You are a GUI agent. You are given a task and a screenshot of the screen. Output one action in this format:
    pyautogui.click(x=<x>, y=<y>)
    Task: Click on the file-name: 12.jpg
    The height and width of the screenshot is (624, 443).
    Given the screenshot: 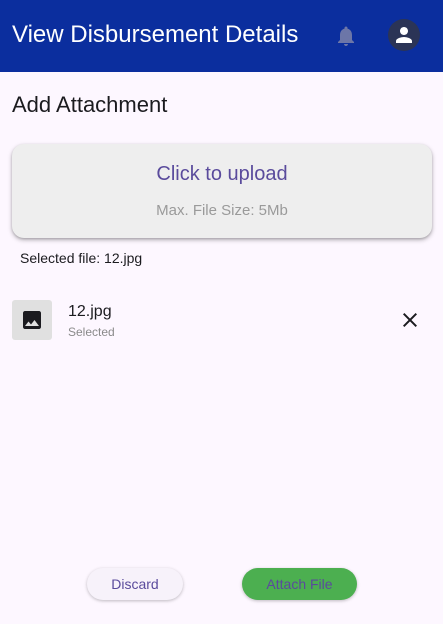 What is the action you would take?
    pyautogui.click(x=90, y=311)
    